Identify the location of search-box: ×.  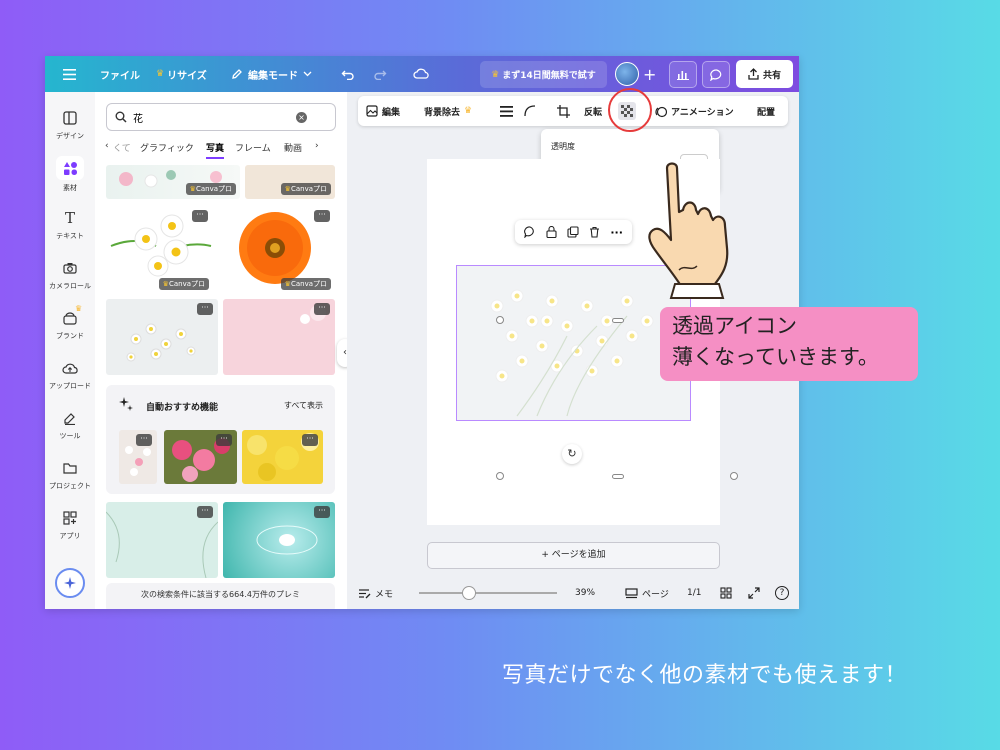
(221, 117).